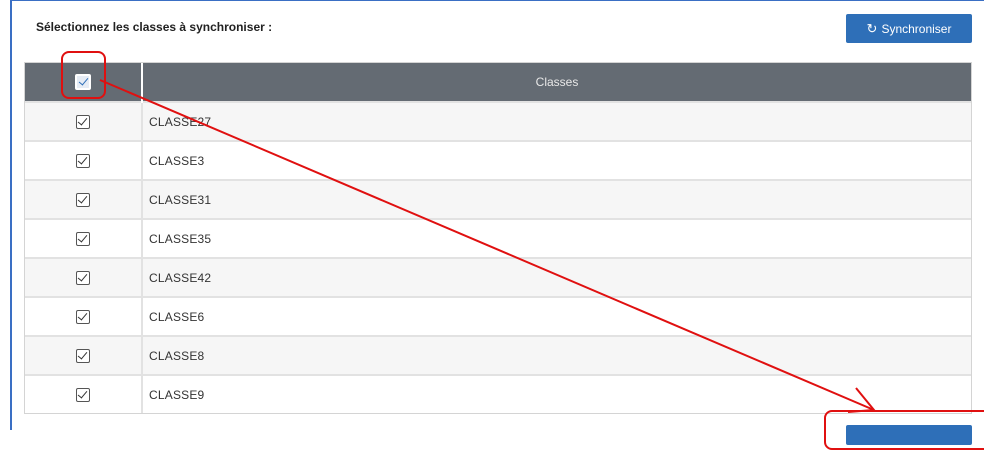  What do you see at coordinates (556, 238) in the screenshot?
I see `class-name-cell: CLASSE35` at bounding box center [556, 238].